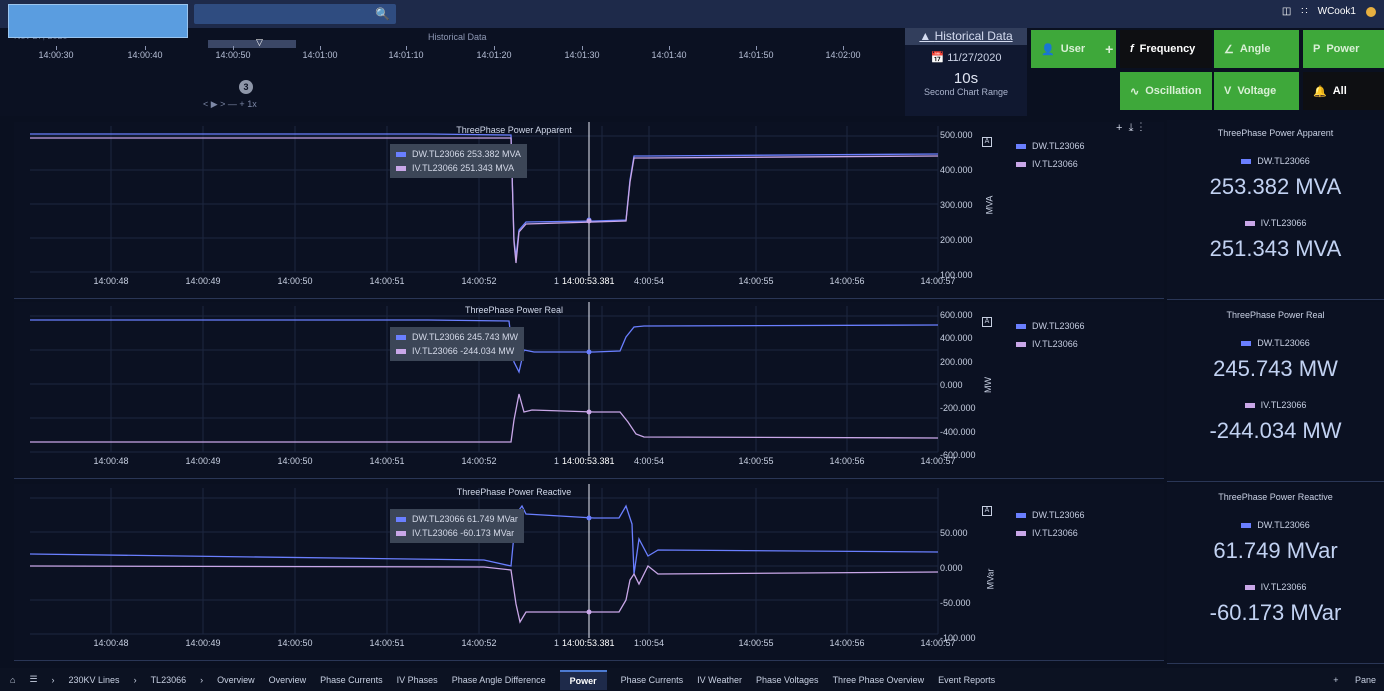 Image resolution: width=1384 pixels, height=691 pixels. I want to click on apps-grid-icon: ∷, so click(1304, 11).